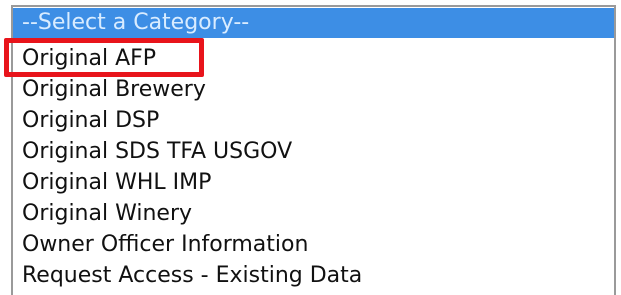 The image size is (621, 295). What do you see at coordinates (313, 245) in the screenshot?
I see `option-owner-officer-information: Owner Officer Information` at bounding box center [313, 245].